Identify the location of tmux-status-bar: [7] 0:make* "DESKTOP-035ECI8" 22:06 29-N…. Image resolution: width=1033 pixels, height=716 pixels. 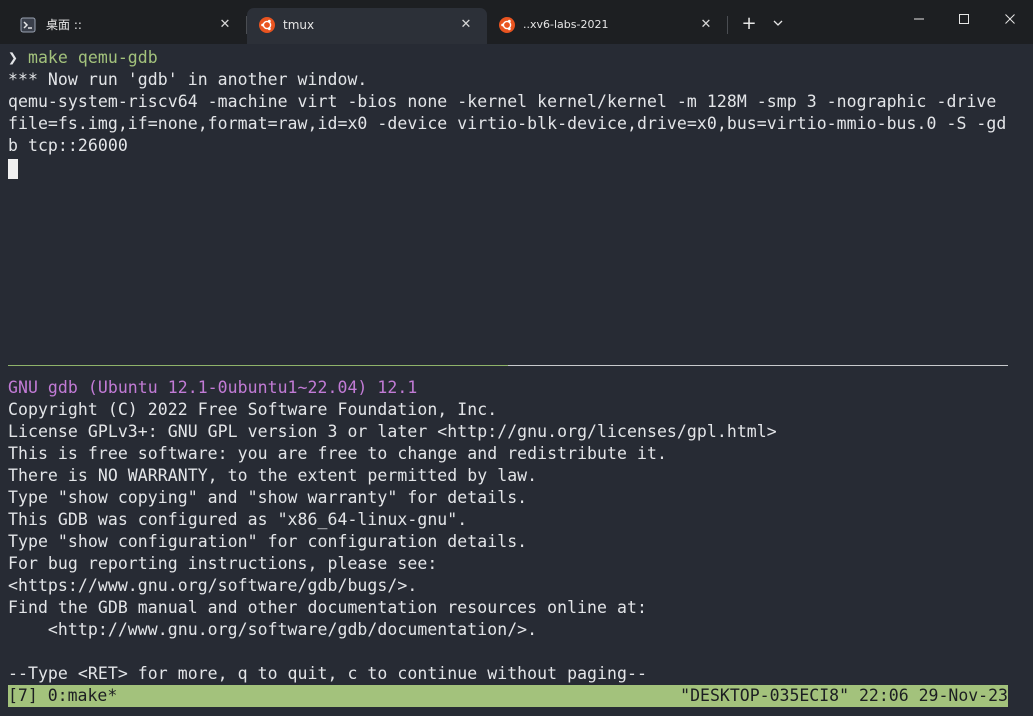
(508, 696).